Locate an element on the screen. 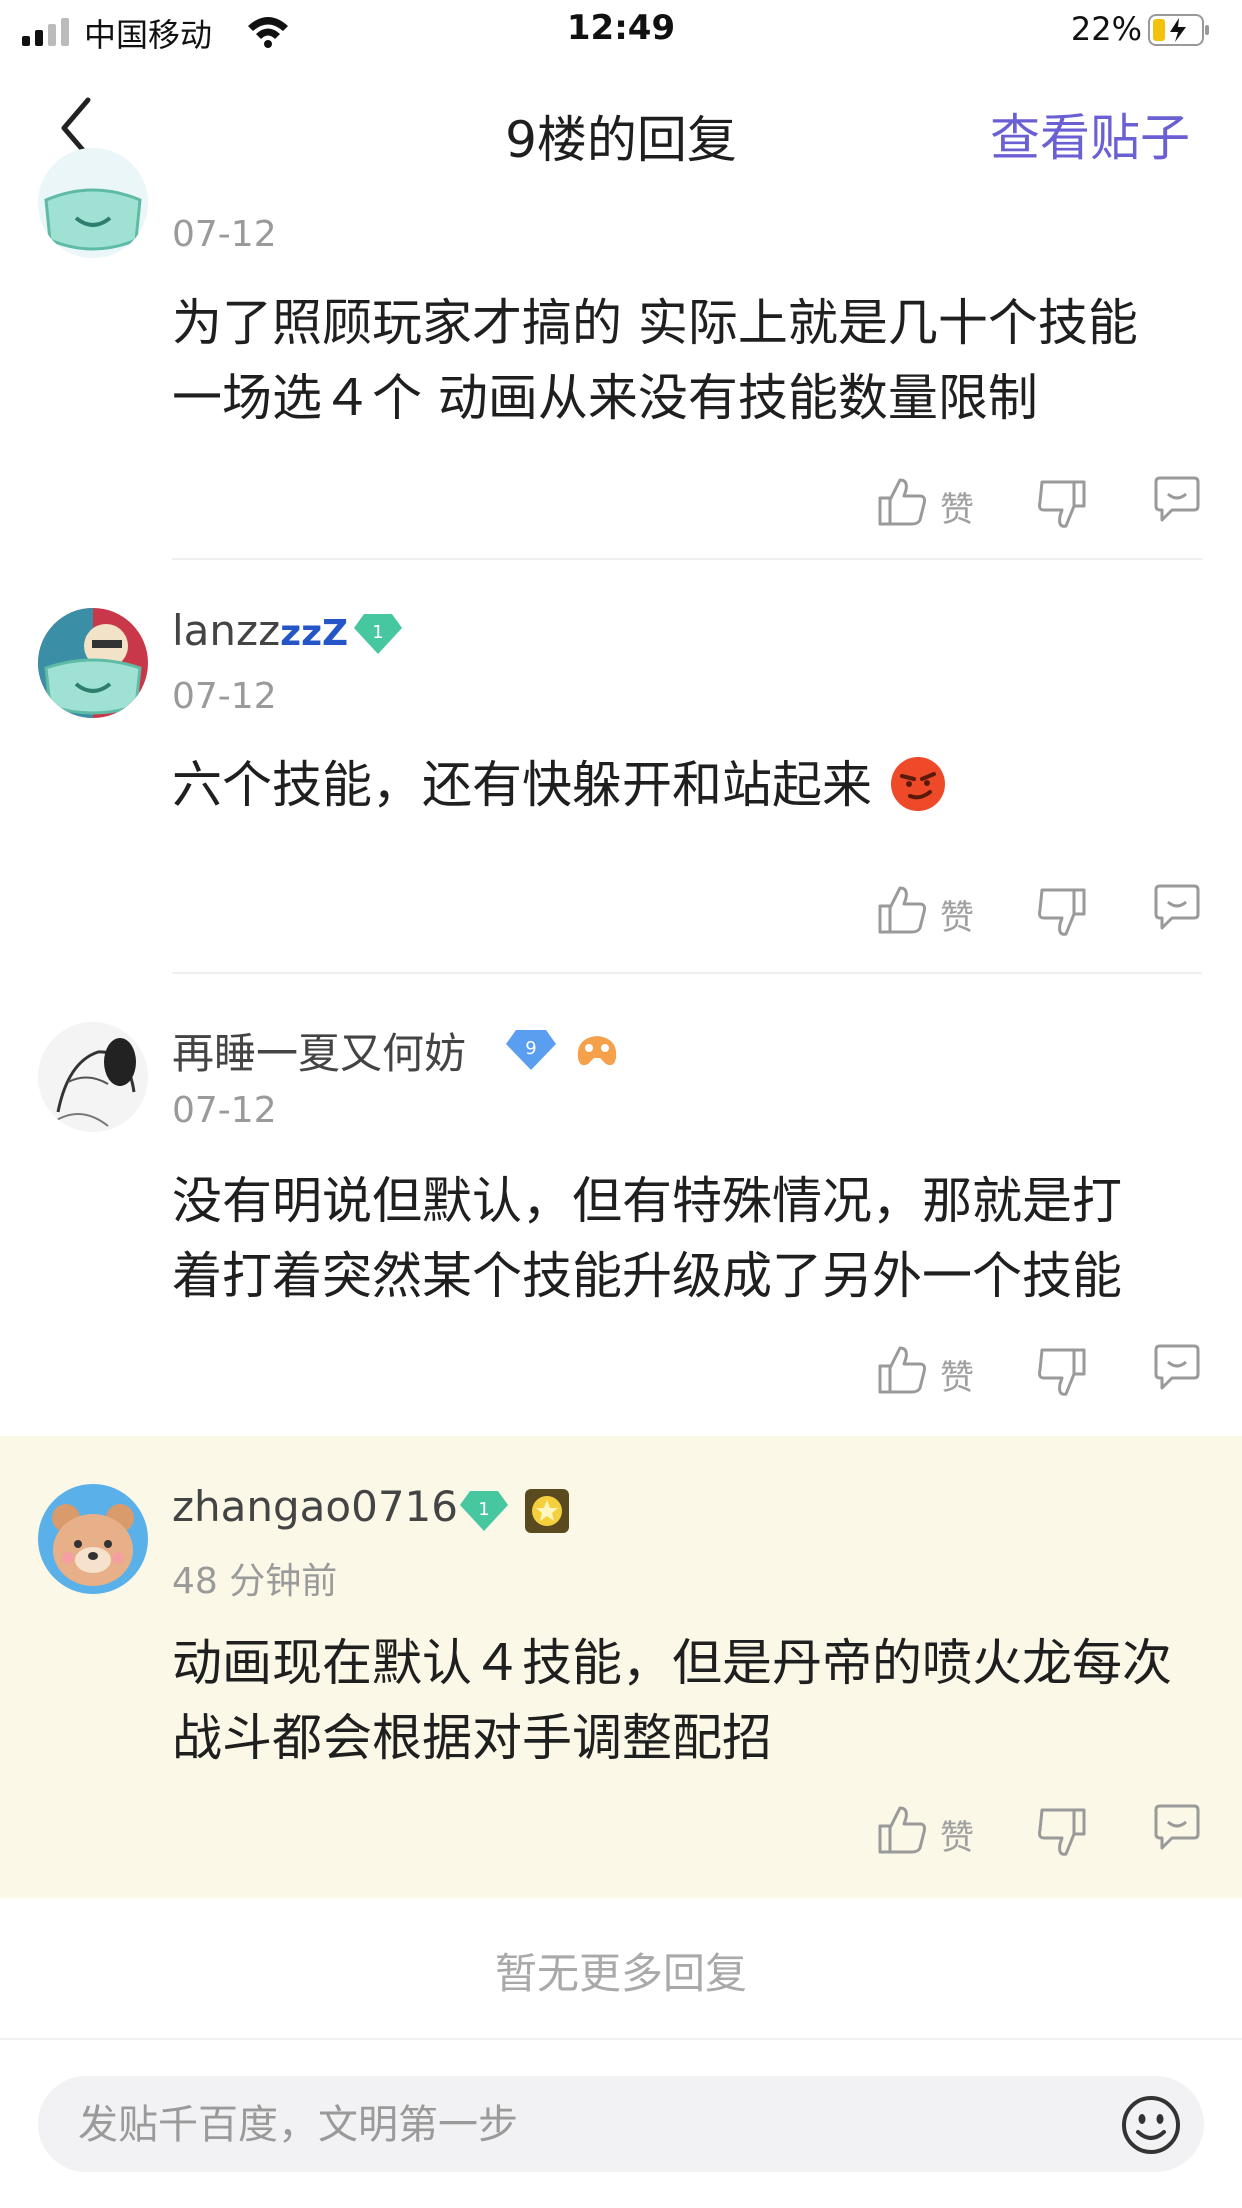 The height and width of the screenshot is (2208, 1242). username: lanzzzzZ is located at coordinates (260, 630).